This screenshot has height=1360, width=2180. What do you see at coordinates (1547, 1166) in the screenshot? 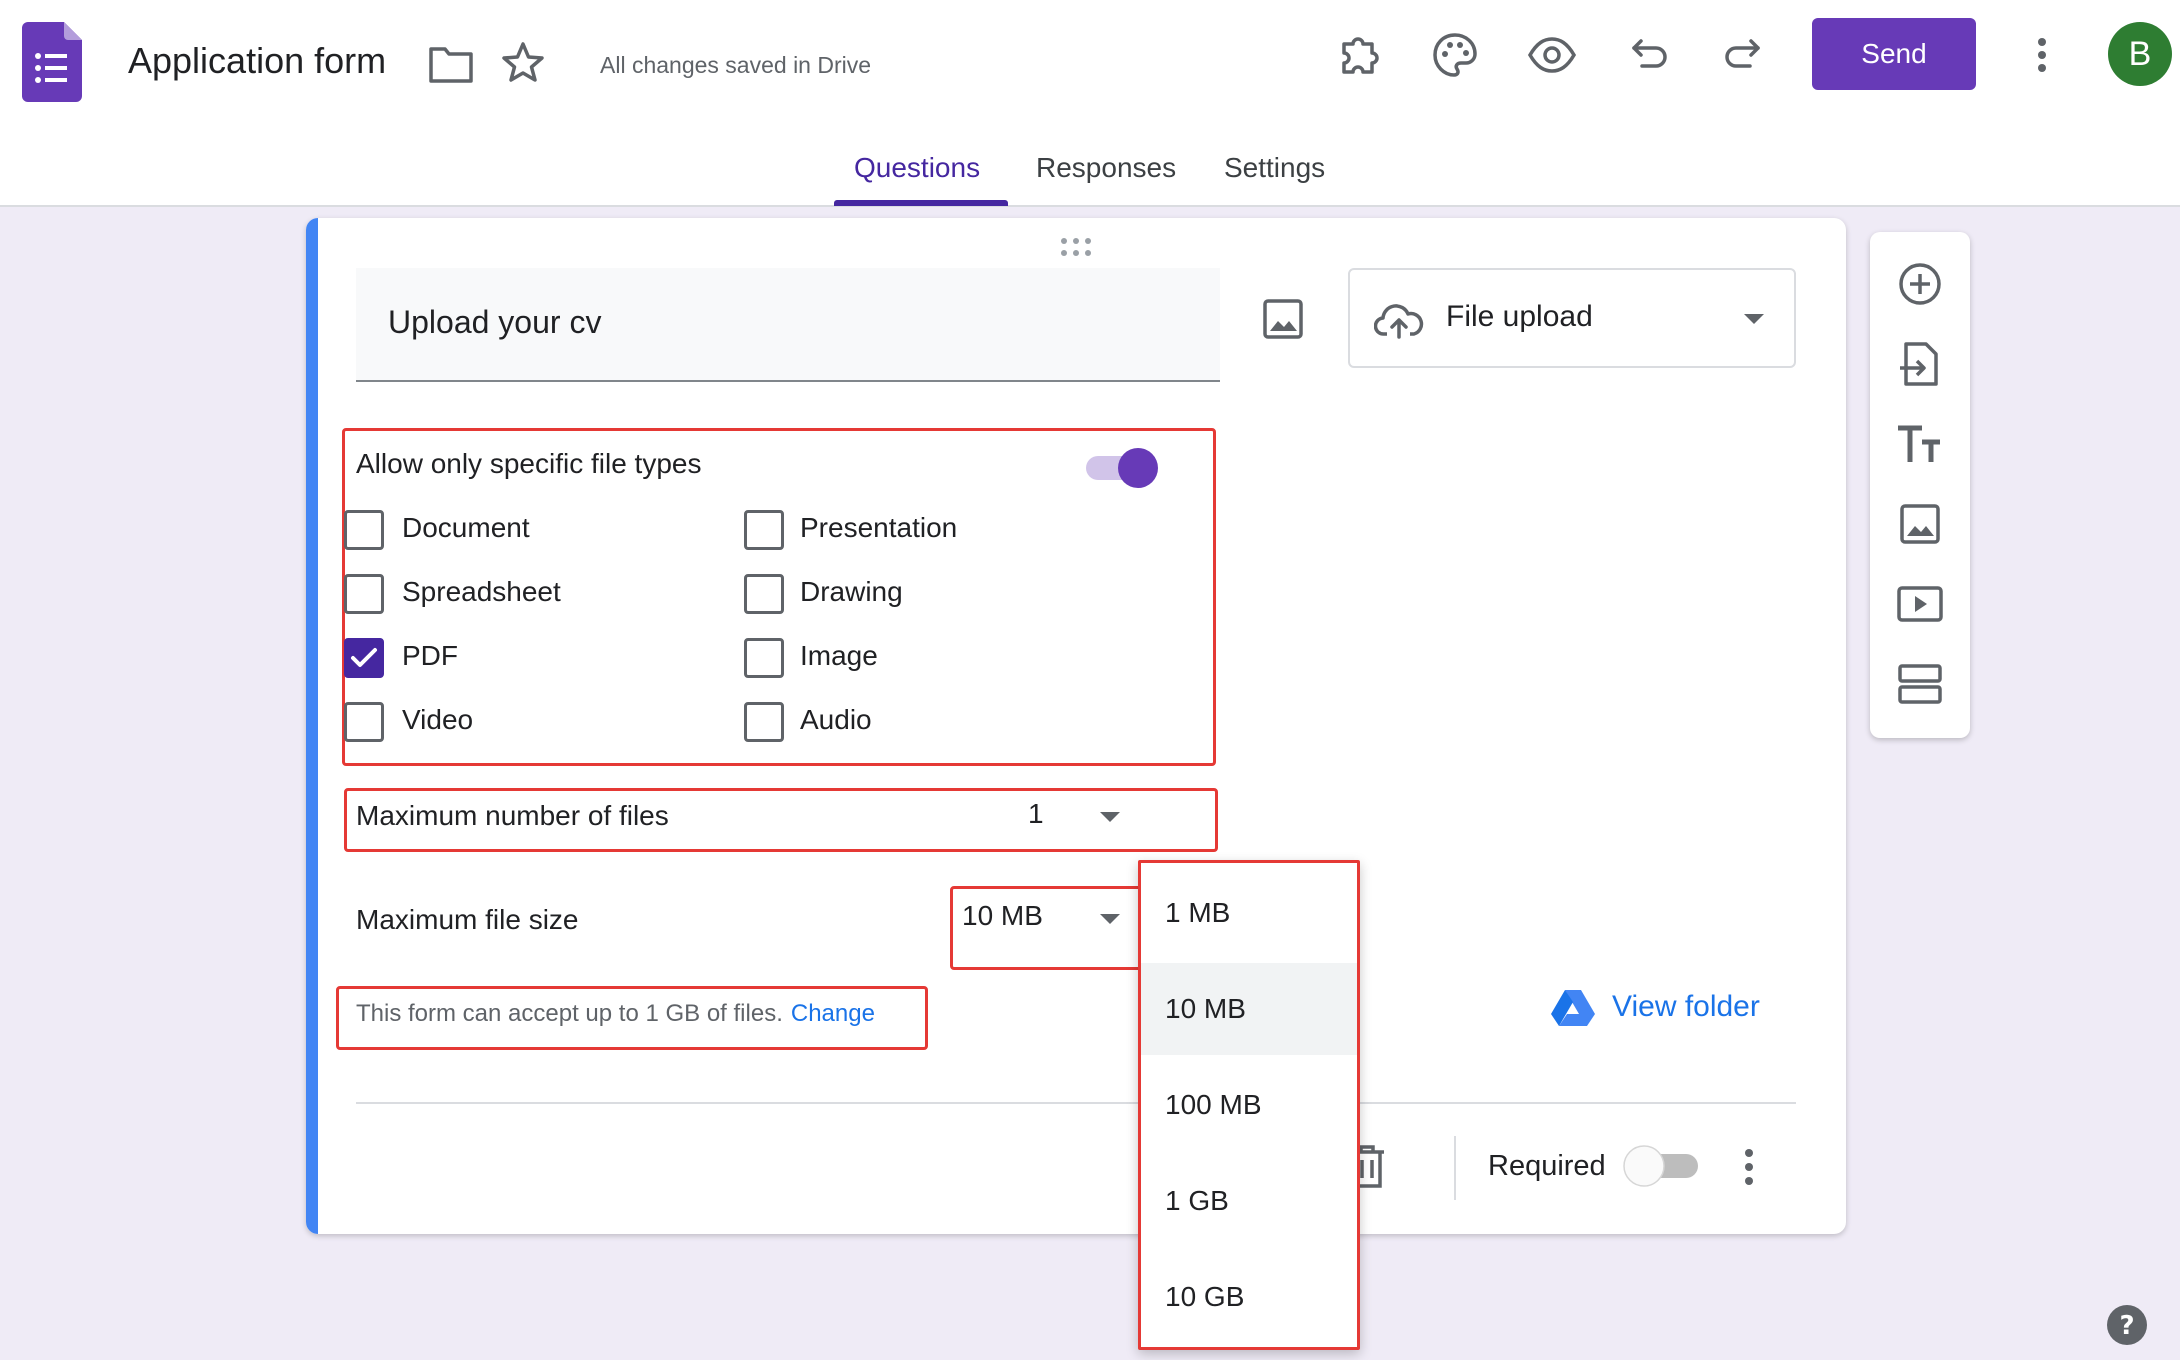
I see `required-label: Required` at bounding box center [1547, 1166].